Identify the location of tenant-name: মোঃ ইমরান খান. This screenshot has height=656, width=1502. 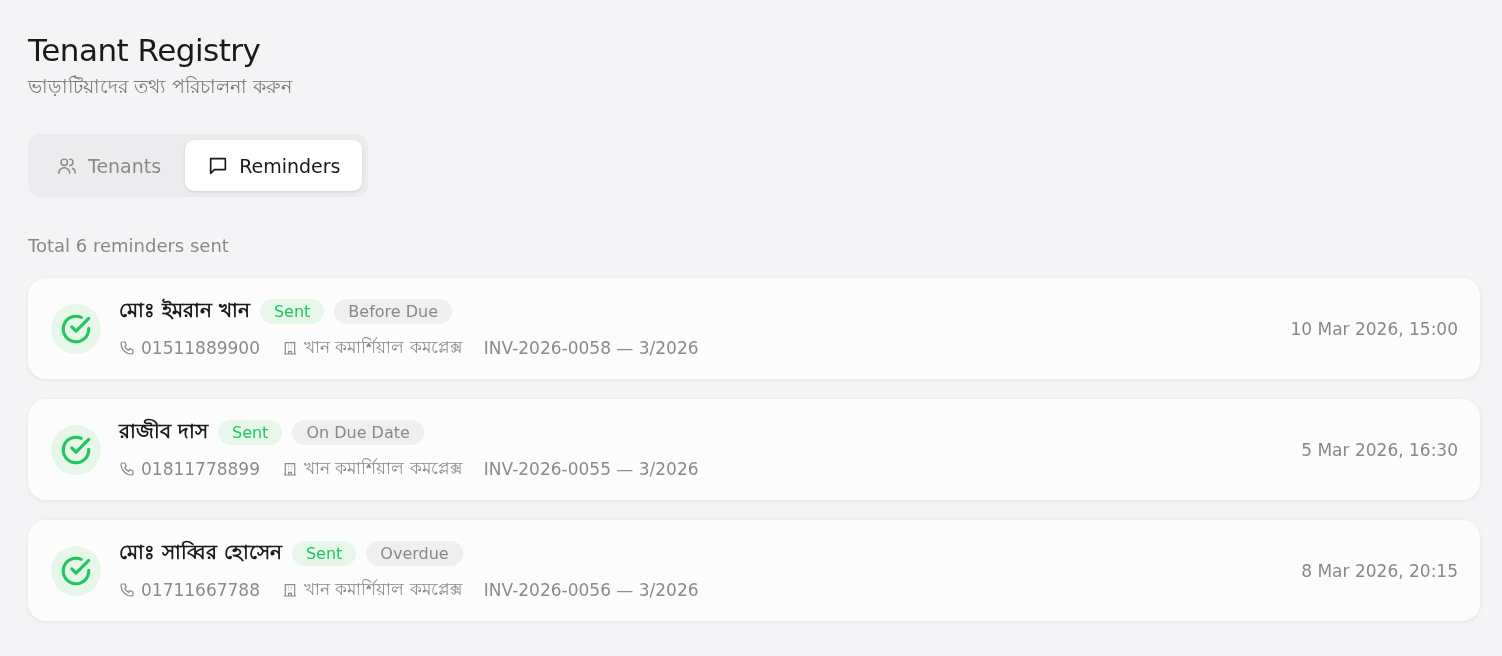
(184, 310).